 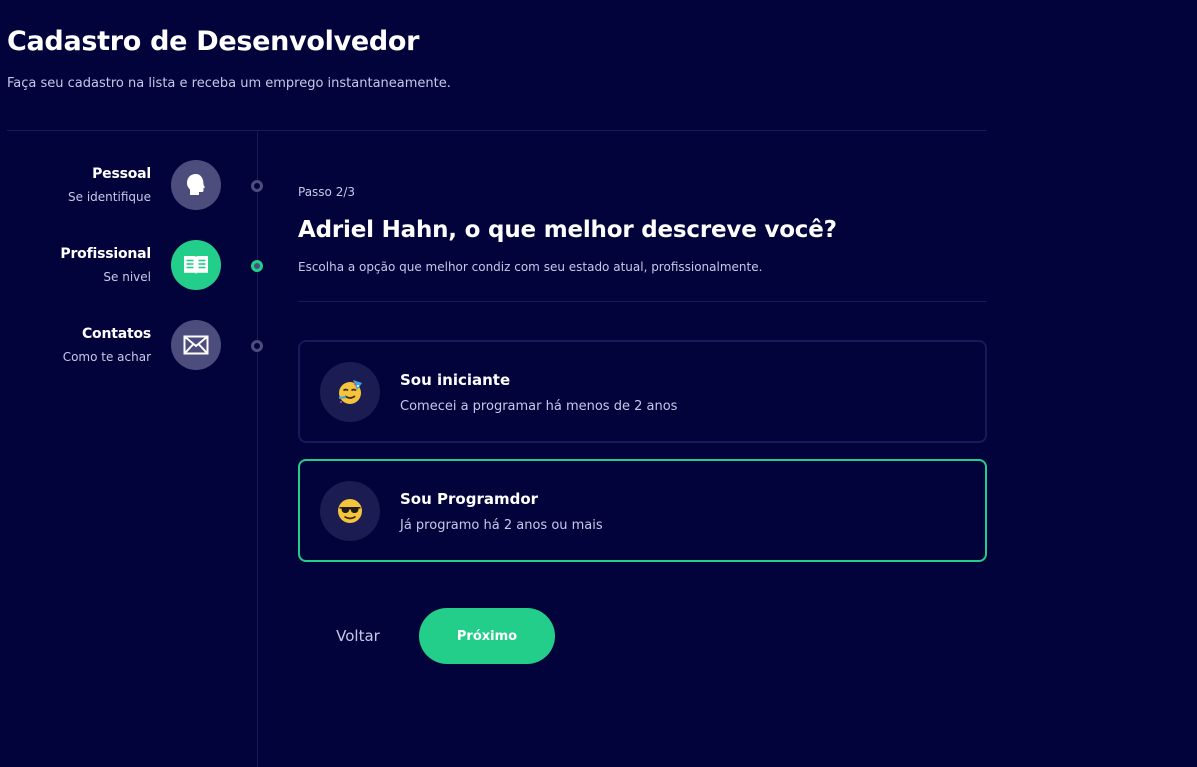 I want to click on step-text: Contatos Como te achar, so click(x=107, y=345).